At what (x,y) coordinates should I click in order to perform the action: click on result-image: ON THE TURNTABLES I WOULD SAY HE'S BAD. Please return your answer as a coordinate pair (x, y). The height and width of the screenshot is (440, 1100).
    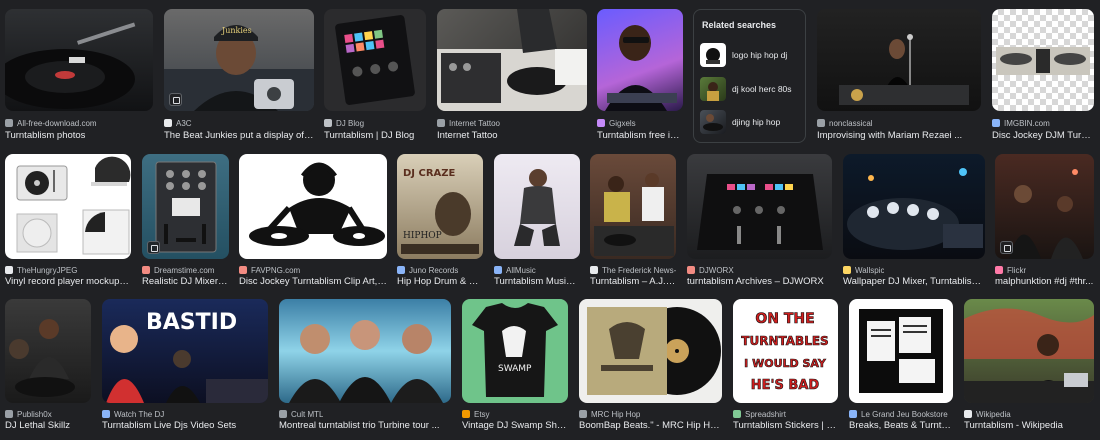
    Looking at the image, I should click on (785, 351).